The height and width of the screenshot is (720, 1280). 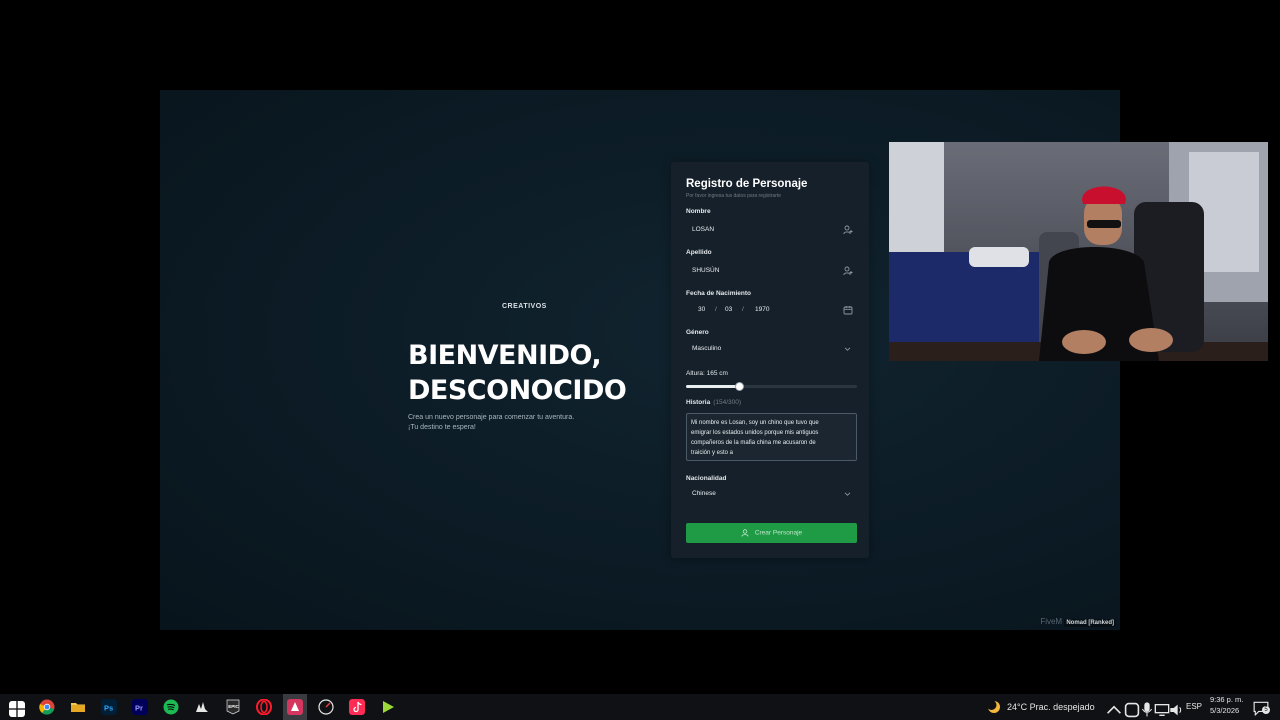 What do you see at coordinates (78, 707) in the screenshot?
I see `file-explorer-icon` at bounding box center [78, 707].